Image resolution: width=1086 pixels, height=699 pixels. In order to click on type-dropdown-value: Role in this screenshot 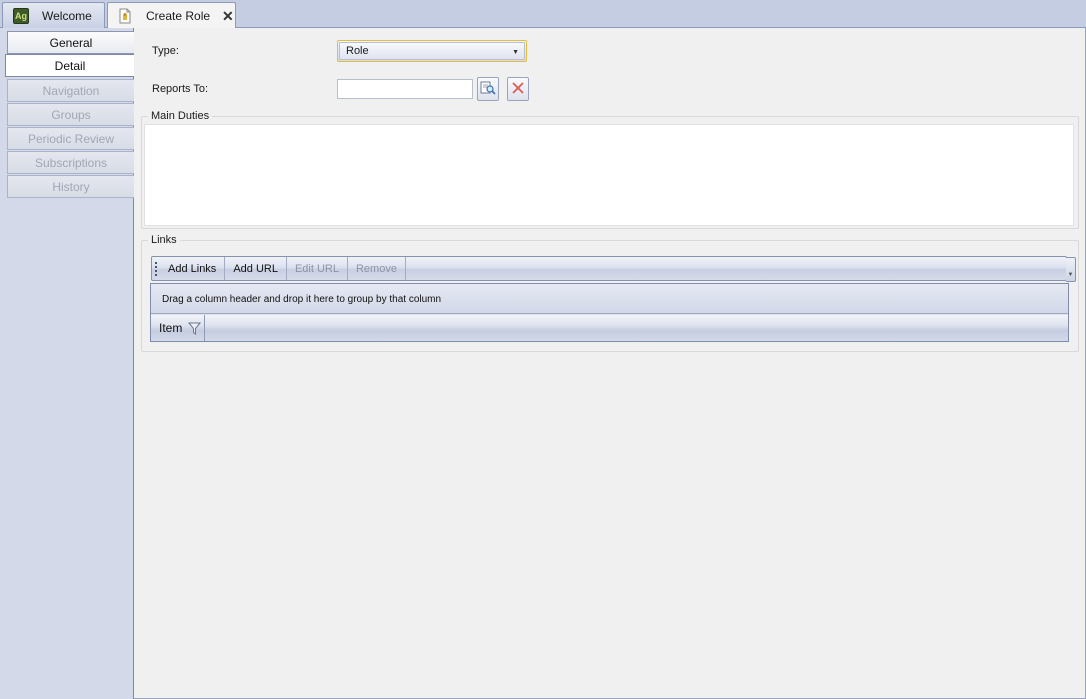, I will do `click(357, 51)`.